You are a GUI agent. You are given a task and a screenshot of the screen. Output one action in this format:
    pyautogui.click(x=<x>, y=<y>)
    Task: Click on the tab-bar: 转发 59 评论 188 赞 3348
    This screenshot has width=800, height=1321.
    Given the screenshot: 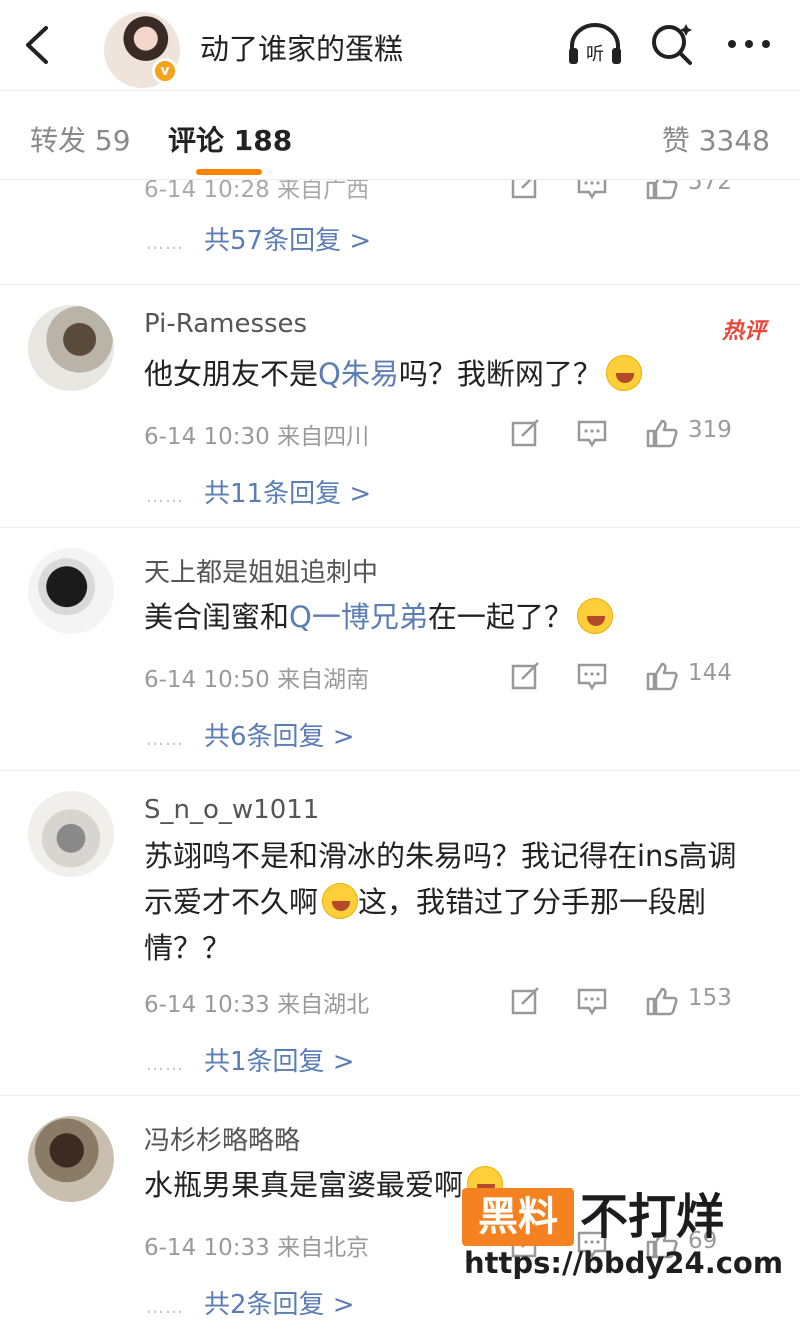 What is the action you would take?
    pyautogui.click(x=400, y=135)
    